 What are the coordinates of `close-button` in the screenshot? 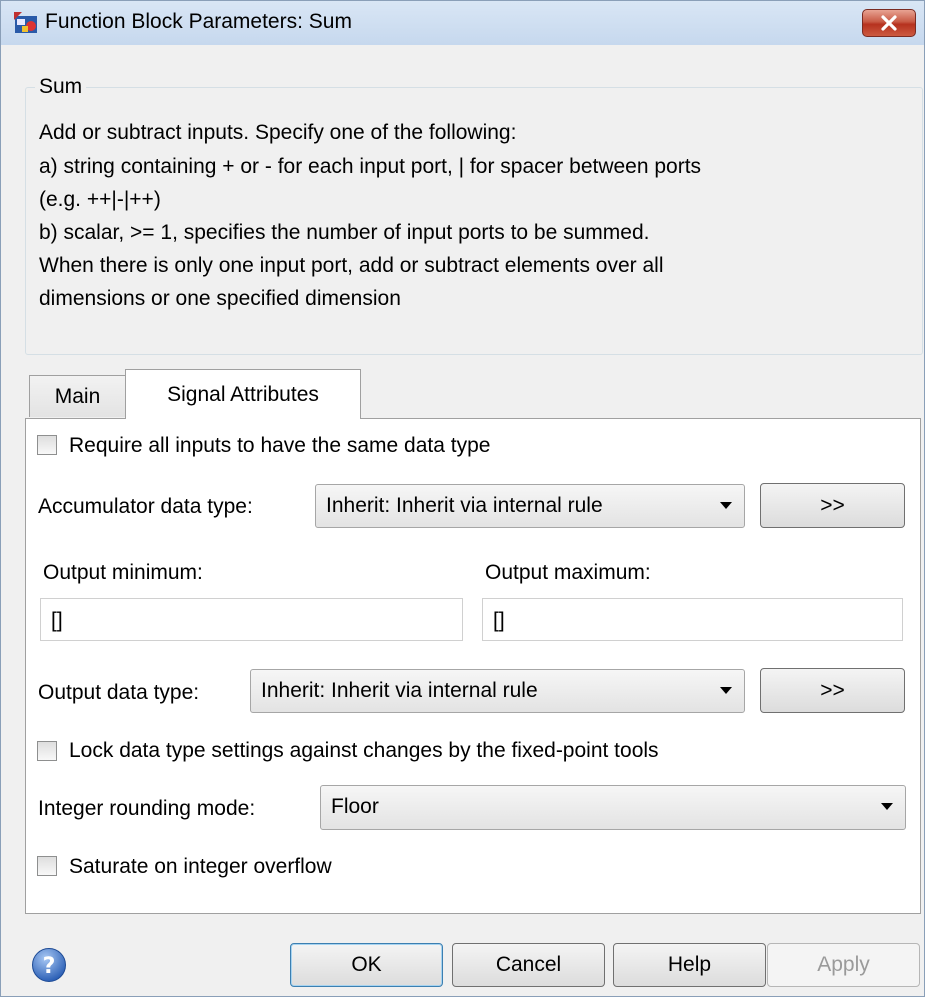 It's located at (889, 23).